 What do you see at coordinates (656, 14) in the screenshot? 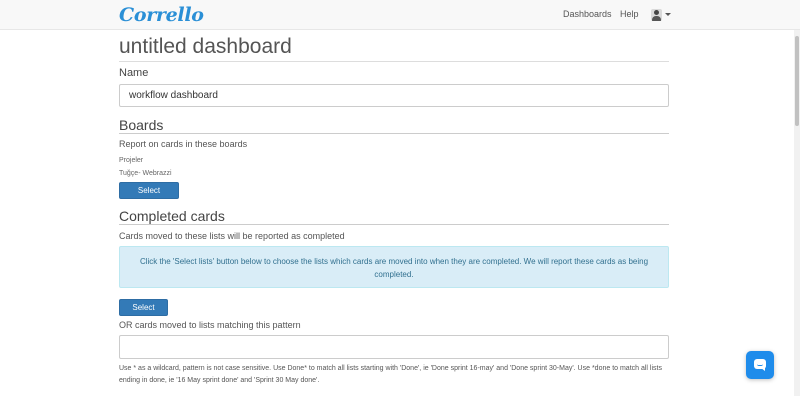
I see `avatar-icon` at bounding box center [656, 14].